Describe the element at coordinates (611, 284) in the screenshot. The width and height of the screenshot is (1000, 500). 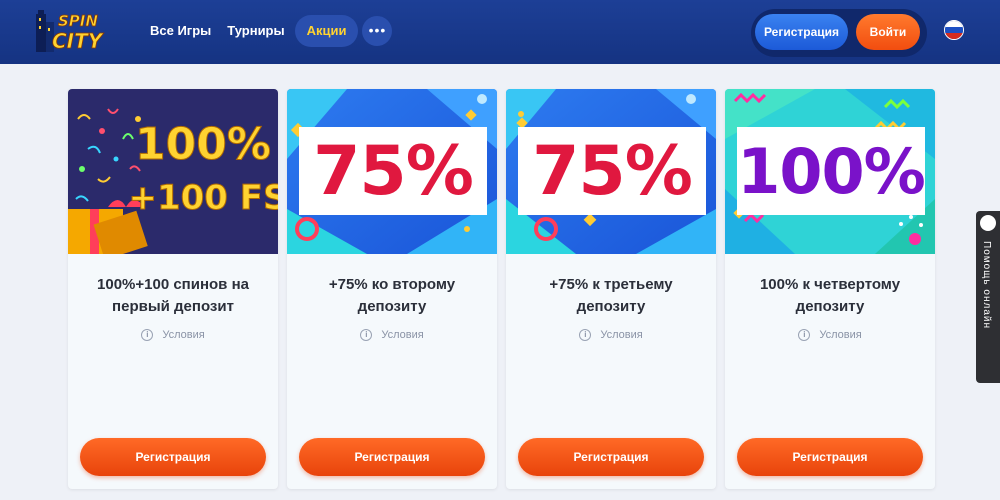
I see `promo-title-line: +75% к третьему` at that location.